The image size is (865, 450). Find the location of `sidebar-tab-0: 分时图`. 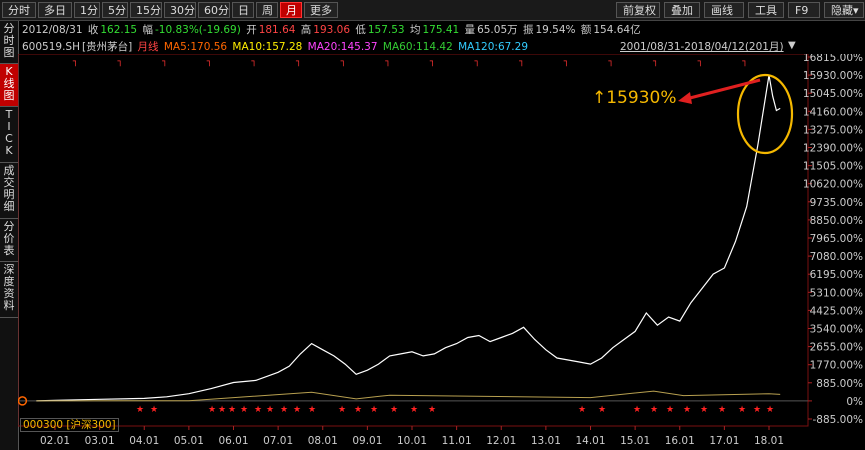

sidebar-tab-0: 分时图 is located at coordinates (9, 42).